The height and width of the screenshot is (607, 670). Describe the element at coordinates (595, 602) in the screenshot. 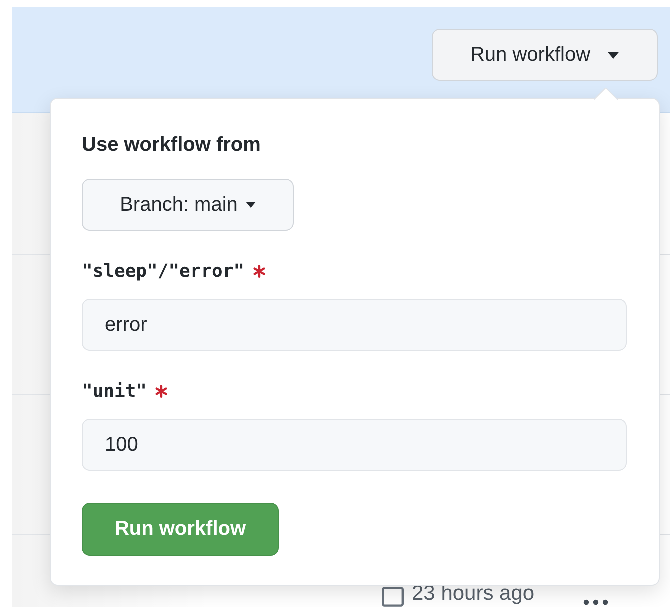

I see `more-icon` at that location.